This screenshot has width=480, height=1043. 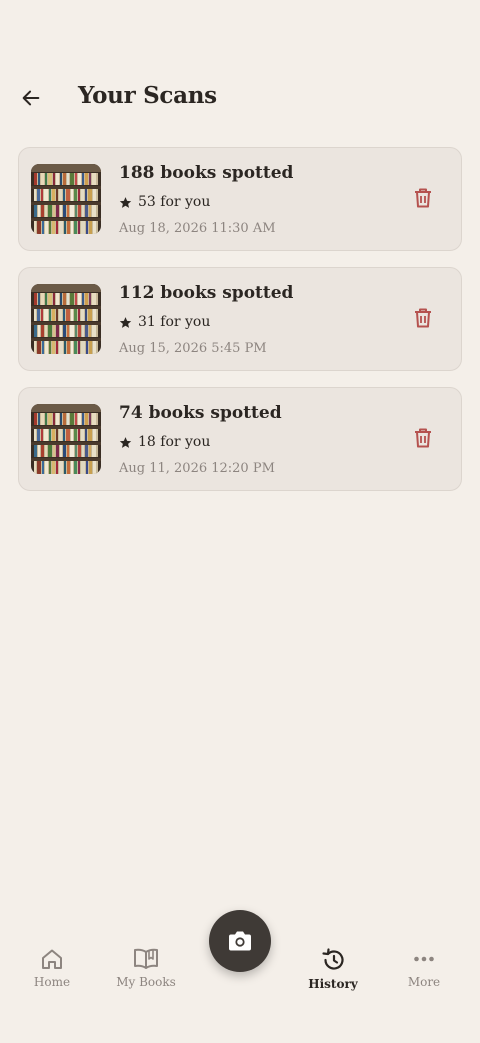 What do you see at coordinates (193, 348) in the screenshot?
I see `scan-date: Aug 15, 2026 5:45 PM` at bounding box center [193, 348].